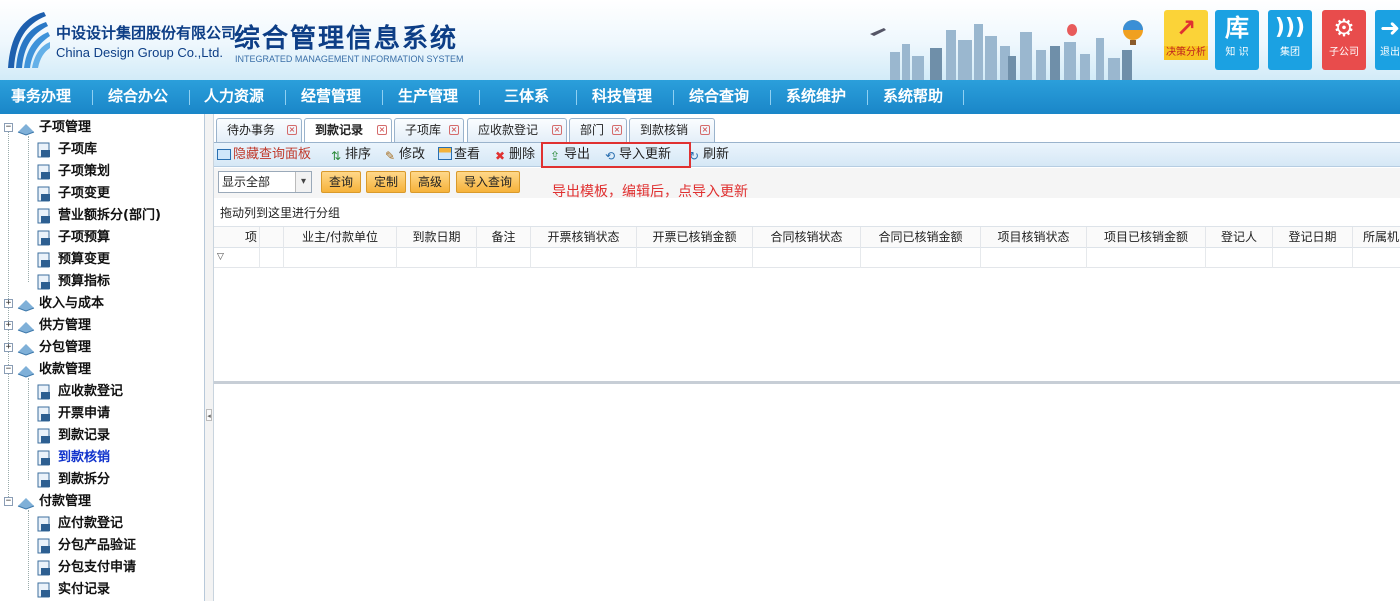 The image size is (1400, 601). Describe the element at coordinates (138, 97) in the screenshot. I see `nav-office: 综合办公` at that location.